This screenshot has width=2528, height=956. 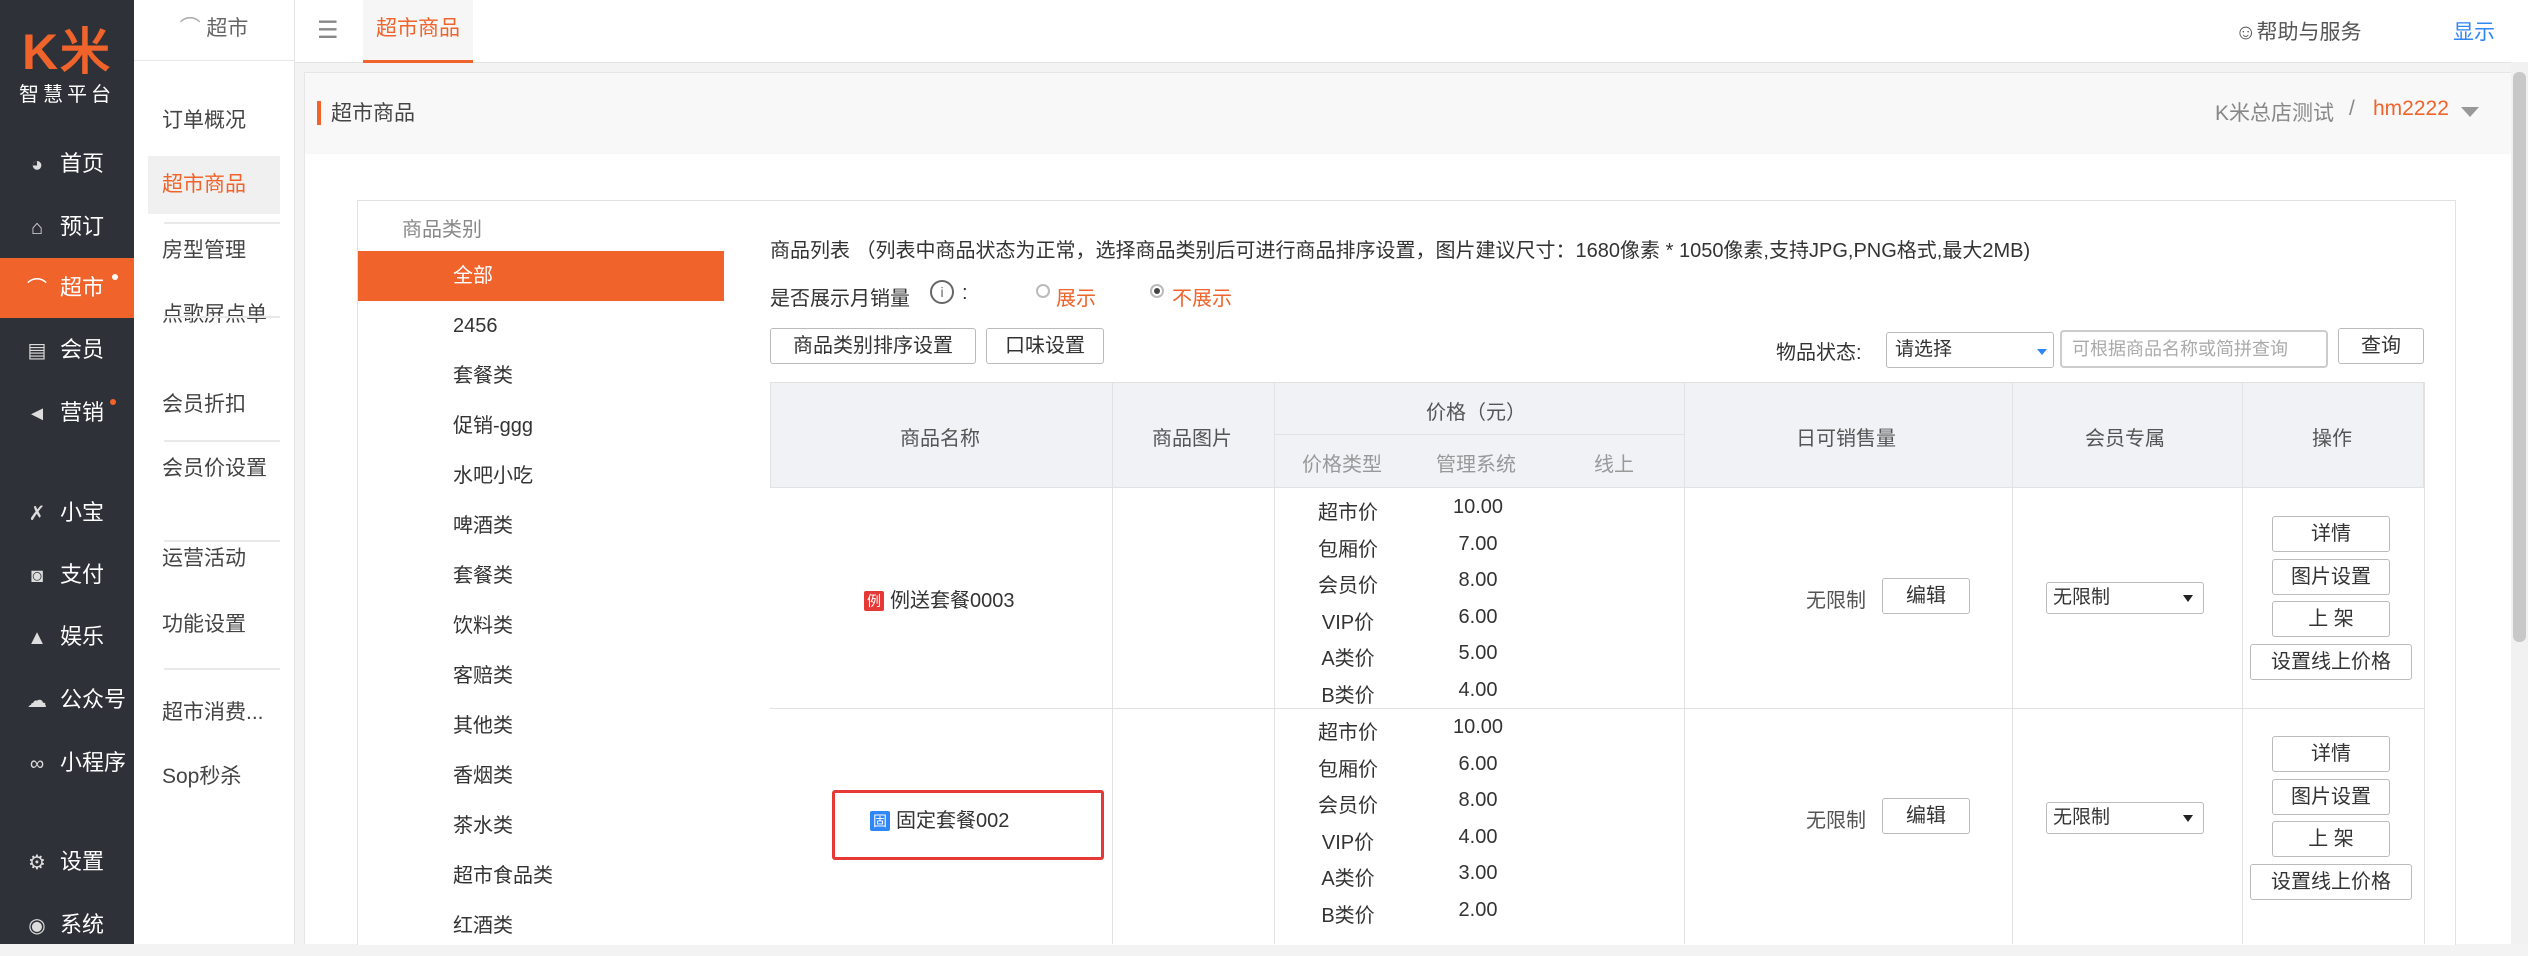 What do you see at coordinates (1478, 800) in the screenshot?
I see `price-value: 8.00` at bounding box center [1478, 800].